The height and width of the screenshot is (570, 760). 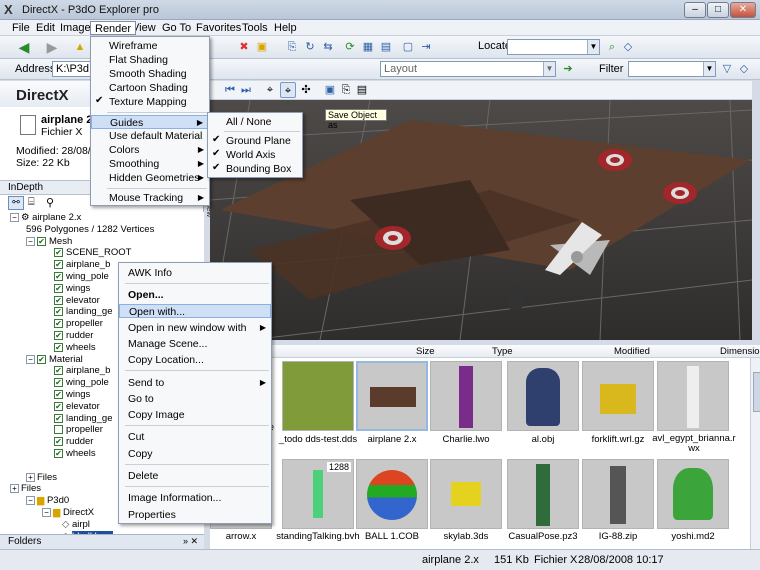 I want to click on copy-view-icon: ⎘, so click(x=346, y=90).